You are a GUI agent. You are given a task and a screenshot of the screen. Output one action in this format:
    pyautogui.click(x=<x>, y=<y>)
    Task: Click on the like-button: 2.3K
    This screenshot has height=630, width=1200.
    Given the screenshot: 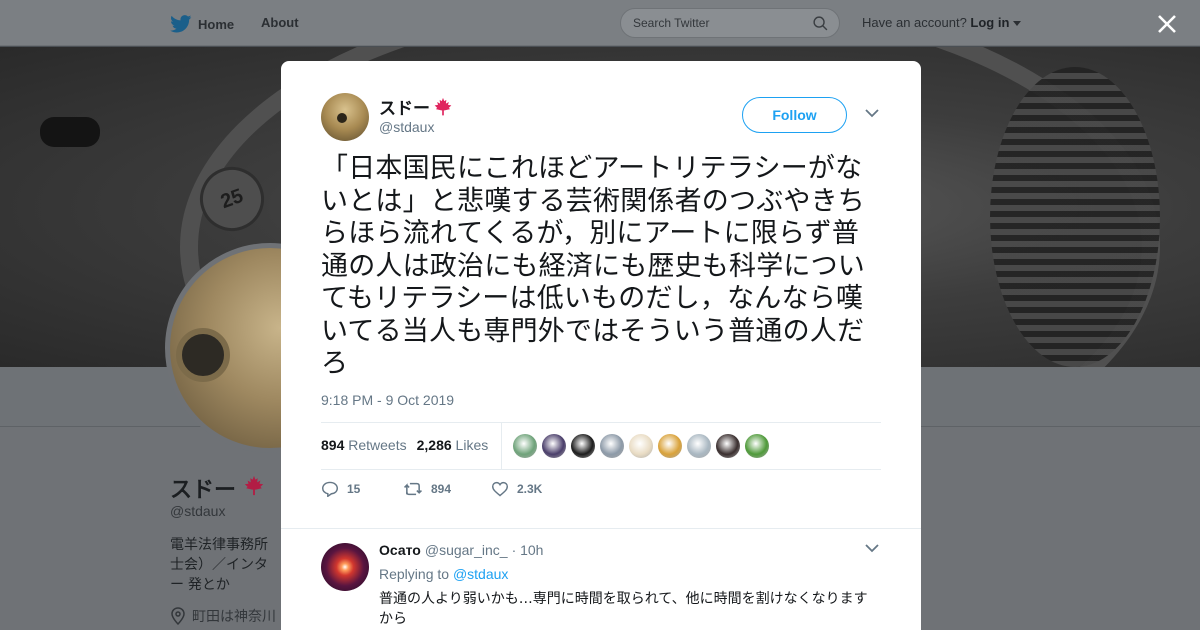 What is the action you would take?
    pyautogui.click(x=532, y=489)
    